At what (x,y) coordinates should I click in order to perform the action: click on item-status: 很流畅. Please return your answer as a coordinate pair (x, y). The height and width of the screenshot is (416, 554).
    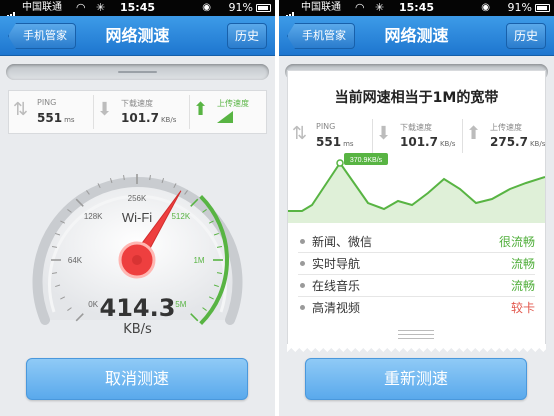
    Looking at the image, I should click on (516, 242).